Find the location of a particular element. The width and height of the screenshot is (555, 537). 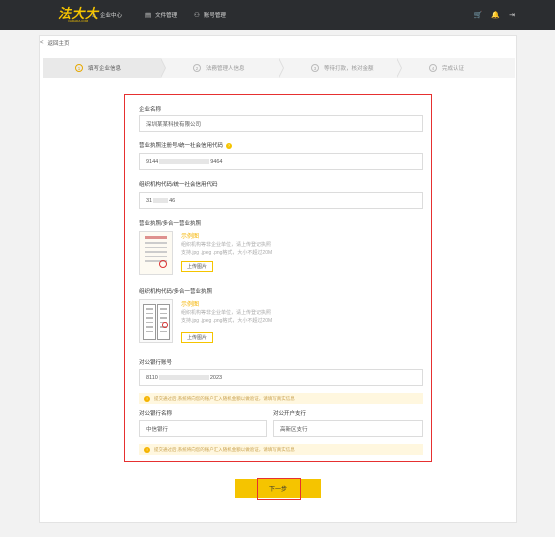

progress-steps: 1 填写企业信息 2 法務管理人信息 3 等待打款，核对金额 4 完成认证 is located at coordinates (279, 68).